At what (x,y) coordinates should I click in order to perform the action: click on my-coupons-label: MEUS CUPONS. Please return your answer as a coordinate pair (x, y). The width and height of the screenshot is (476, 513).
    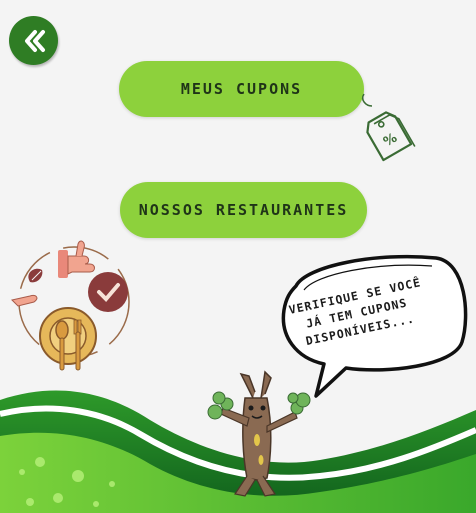
    Looking at the image, I should click on (241, 89).